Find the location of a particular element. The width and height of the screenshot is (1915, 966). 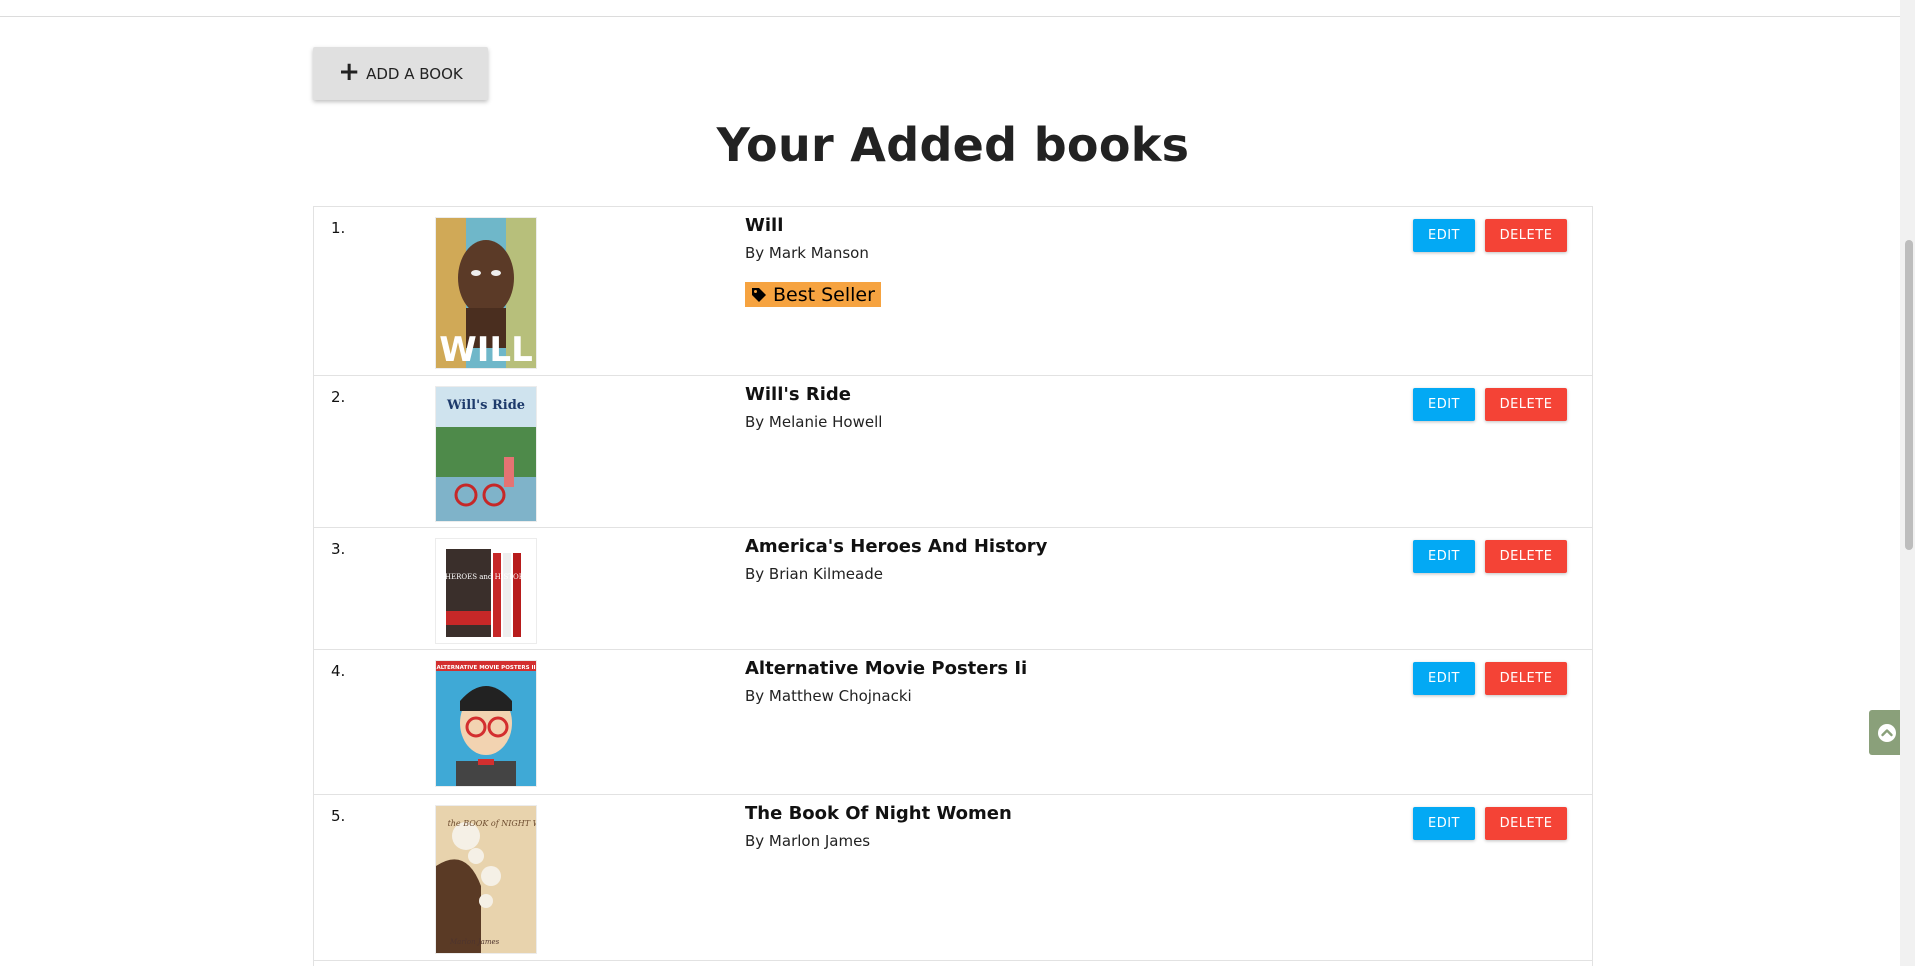

book-title: Will is located at coordinates (764, 225).